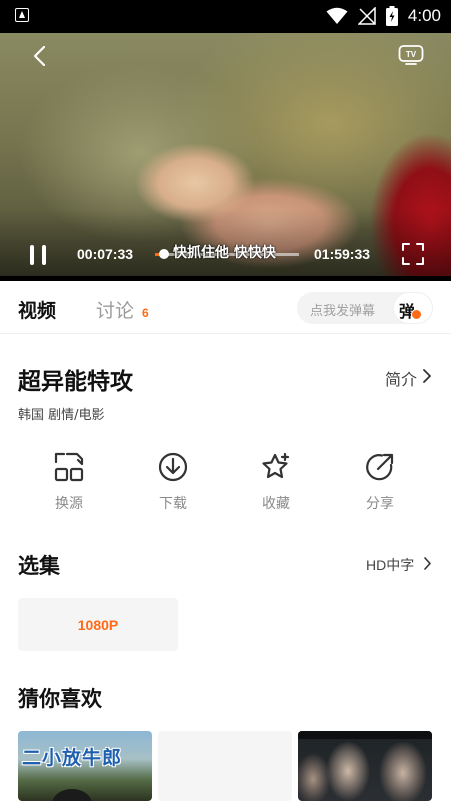 This screenshot has height=801, width=451. Describe the element at coordinates (173, 486) in the screenshot. I see `download-button: 下载` at that location.